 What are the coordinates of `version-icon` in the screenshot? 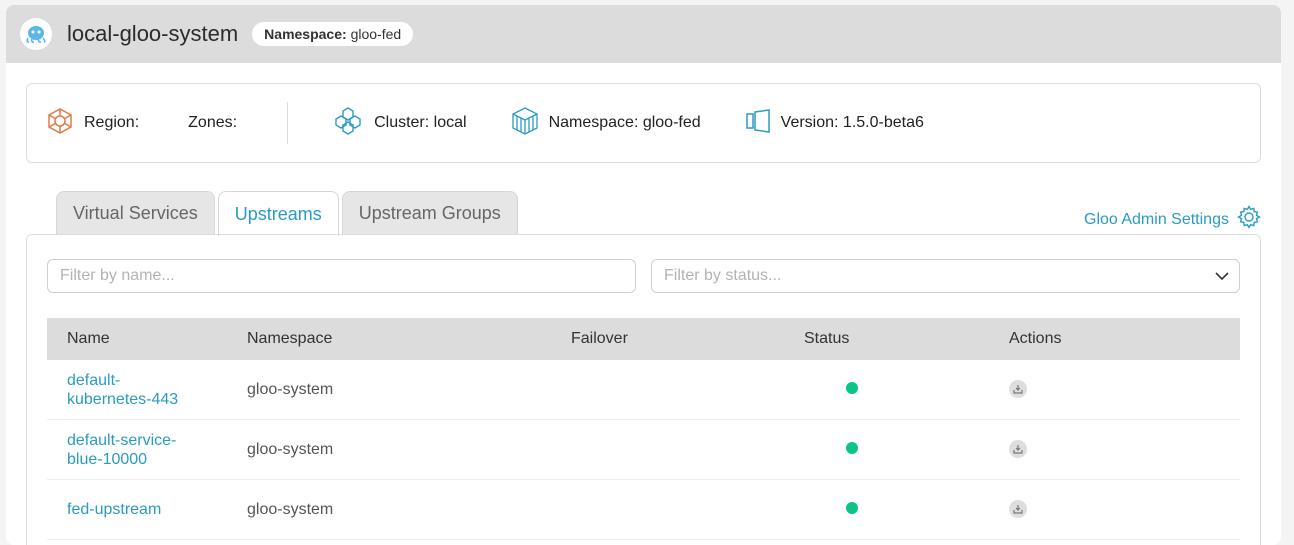 It's located at (758, 123).